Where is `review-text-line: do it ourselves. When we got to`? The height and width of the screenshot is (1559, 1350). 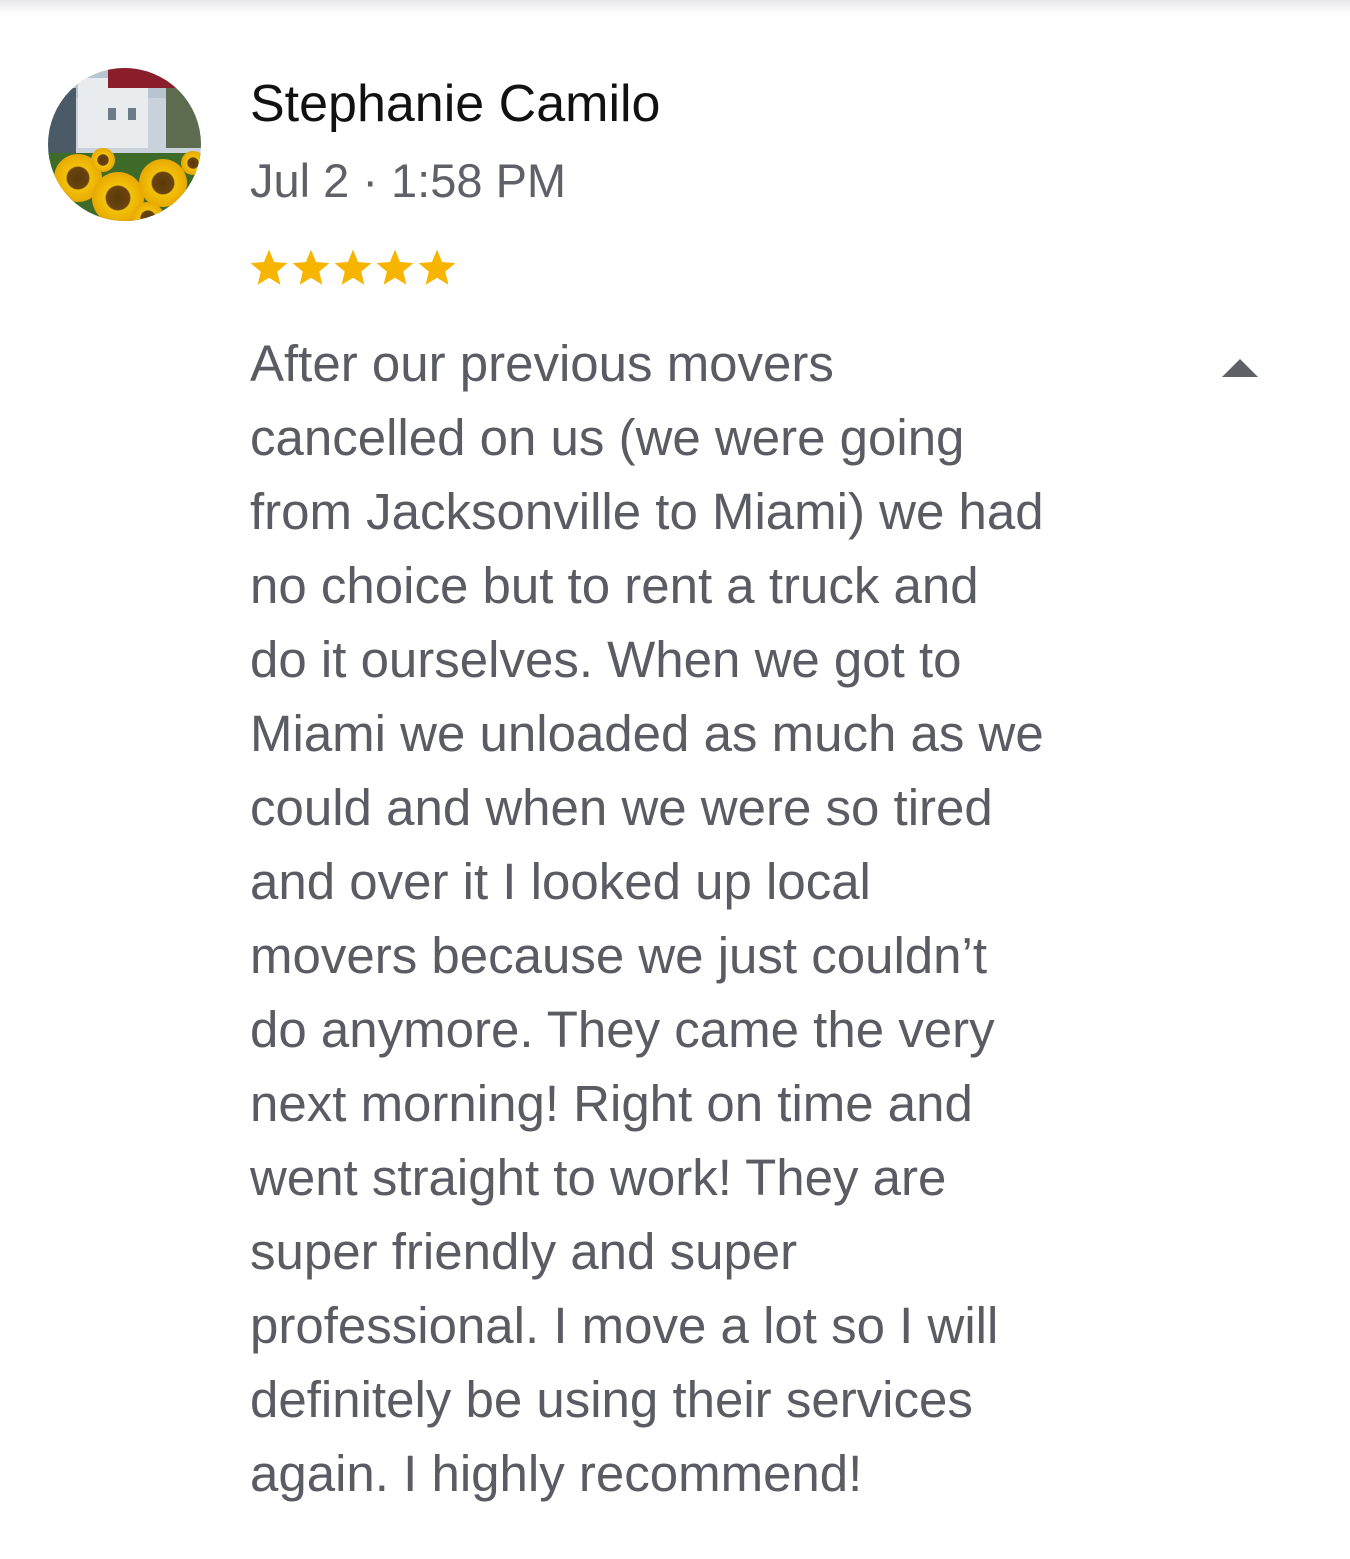
review-text-line: do it ourselves. When we got to is located at coordinates (606, 659).